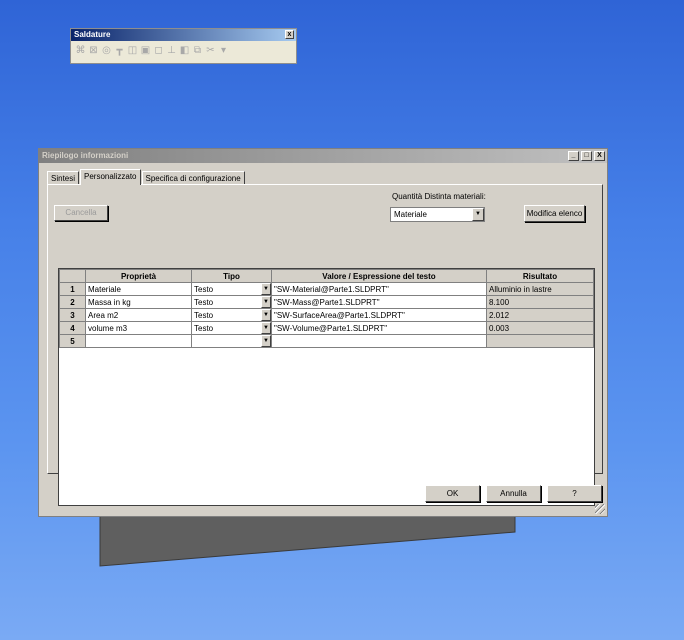 The width and height of the screenshot is (684, 640). What do you see at coordinates (119, 50) in the screenshot?
I see `gusset-icon: ┳` at bounding box center [119, 50].